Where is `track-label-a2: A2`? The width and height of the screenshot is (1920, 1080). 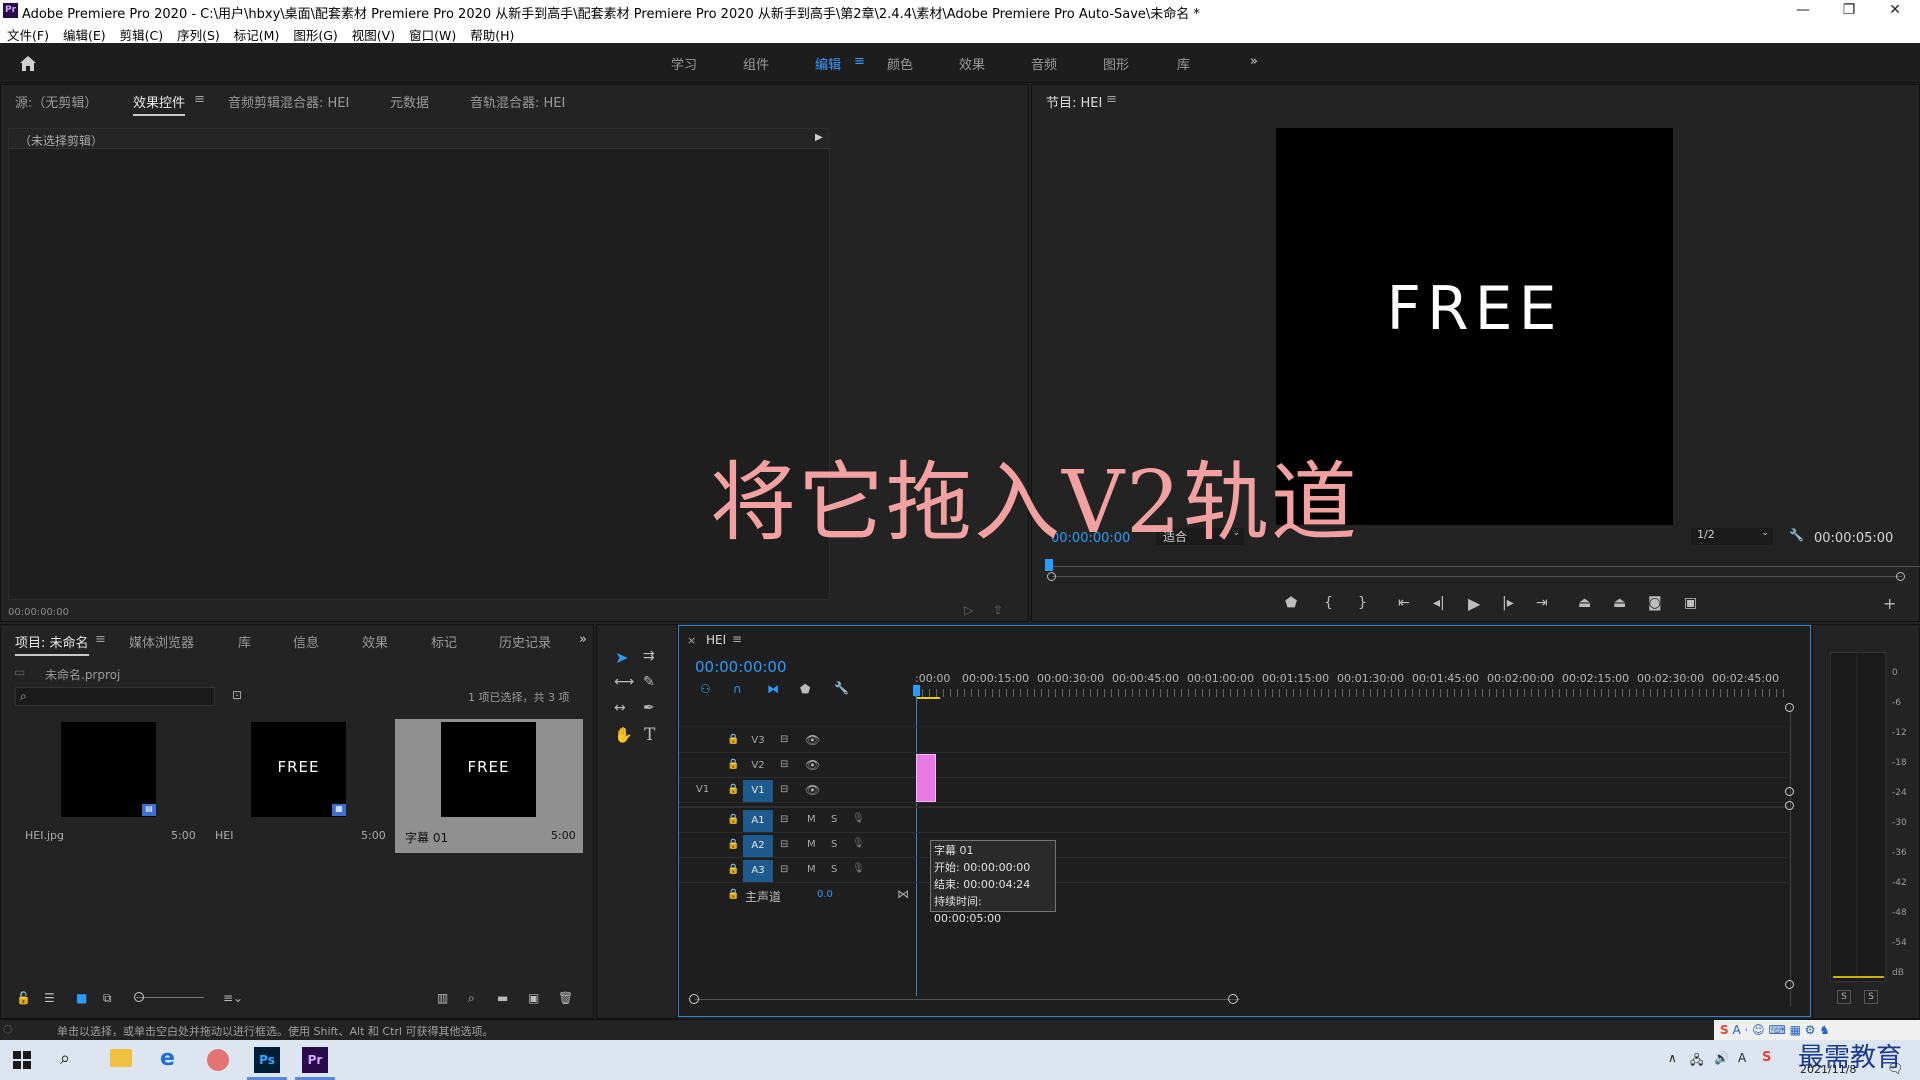 track-label-a2: A2 is located at coordinates (758, 846).